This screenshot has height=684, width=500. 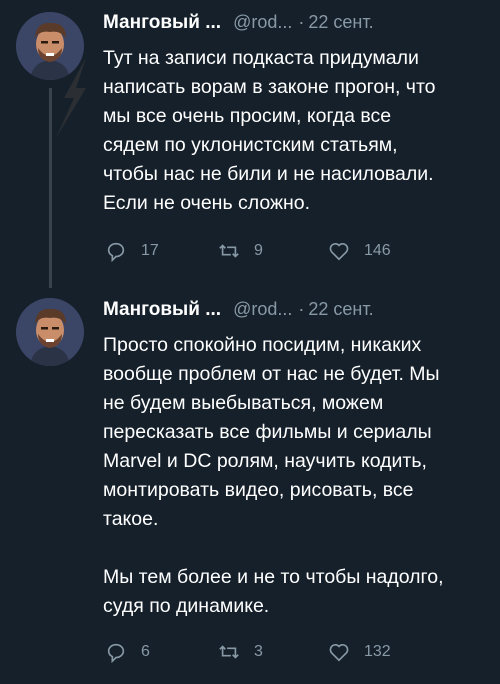 What do you see at coordinates (377, 651) in the screenshot?
I see `like-count: 132` at bounding box center [377, 651].